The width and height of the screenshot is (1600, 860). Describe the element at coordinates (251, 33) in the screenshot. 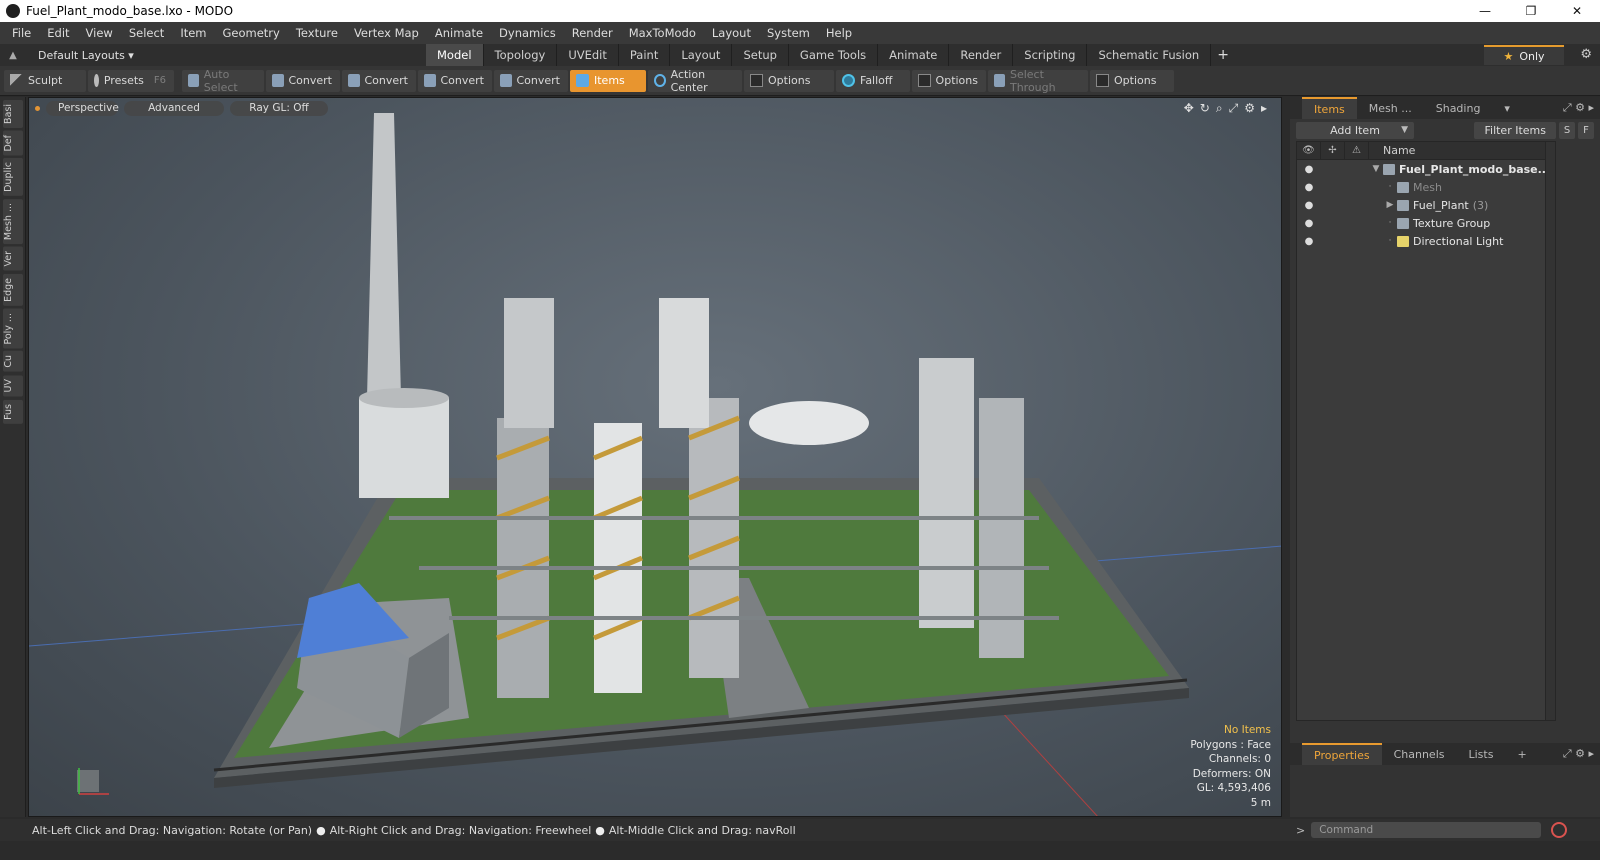

I see `menu-geometry: Geometry` at that location.